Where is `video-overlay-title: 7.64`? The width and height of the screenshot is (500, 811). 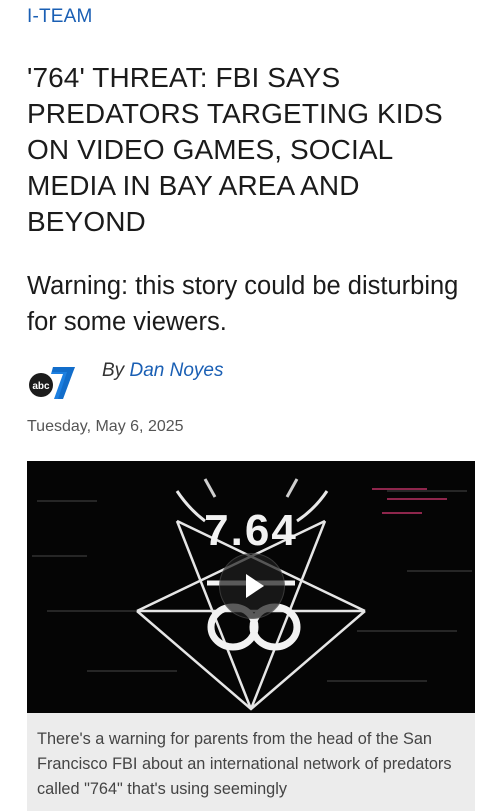
video-overlay-title: 7.64 is located at coordinates (251, 530).